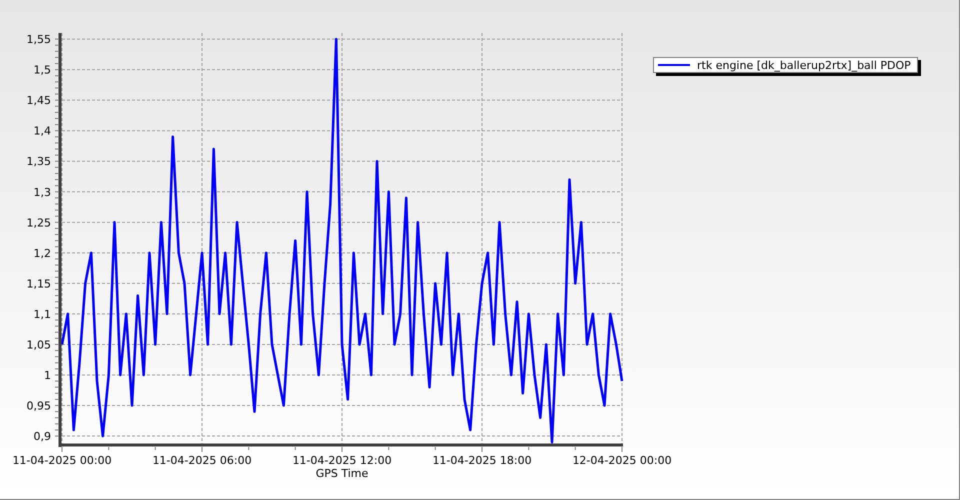 This screenshot has height=500, width=960. What do you see at coordinates (38, 161) in the screenshot?
I see `axis-tick-label: 1,35` at bounding box center [38, 161].